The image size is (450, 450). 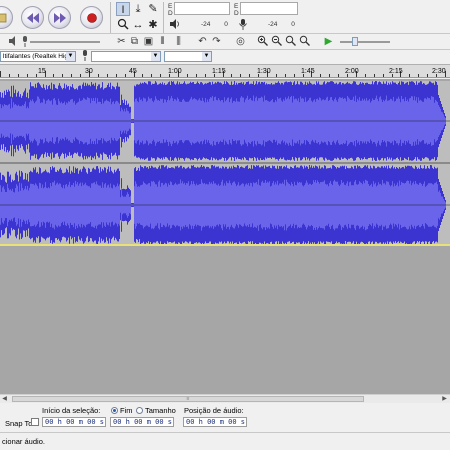 What do you see at coordinates (214, 410) in the screenshot?
I see `audio-position-label: Posição de áudio:` at bounding box center [214, 410].